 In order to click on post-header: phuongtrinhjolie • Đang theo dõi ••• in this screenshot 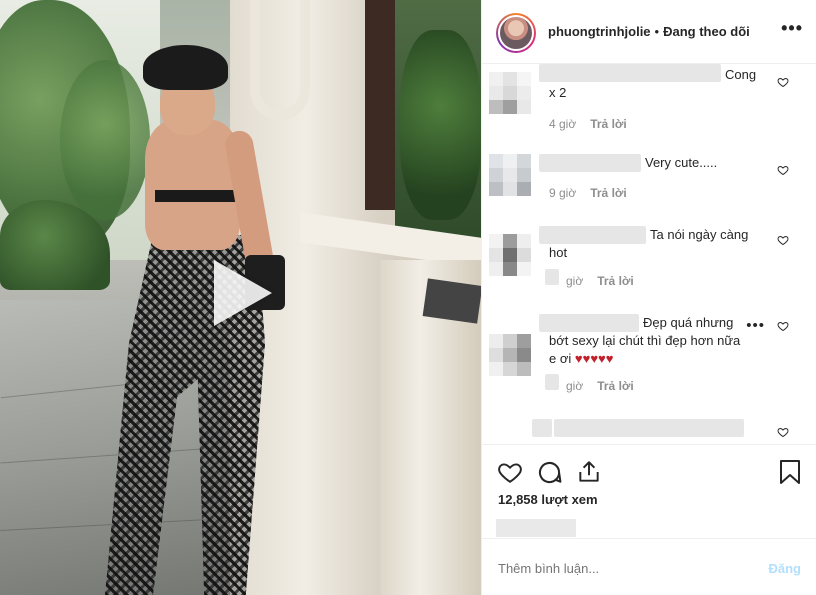, I will do `click(649, 32)`.